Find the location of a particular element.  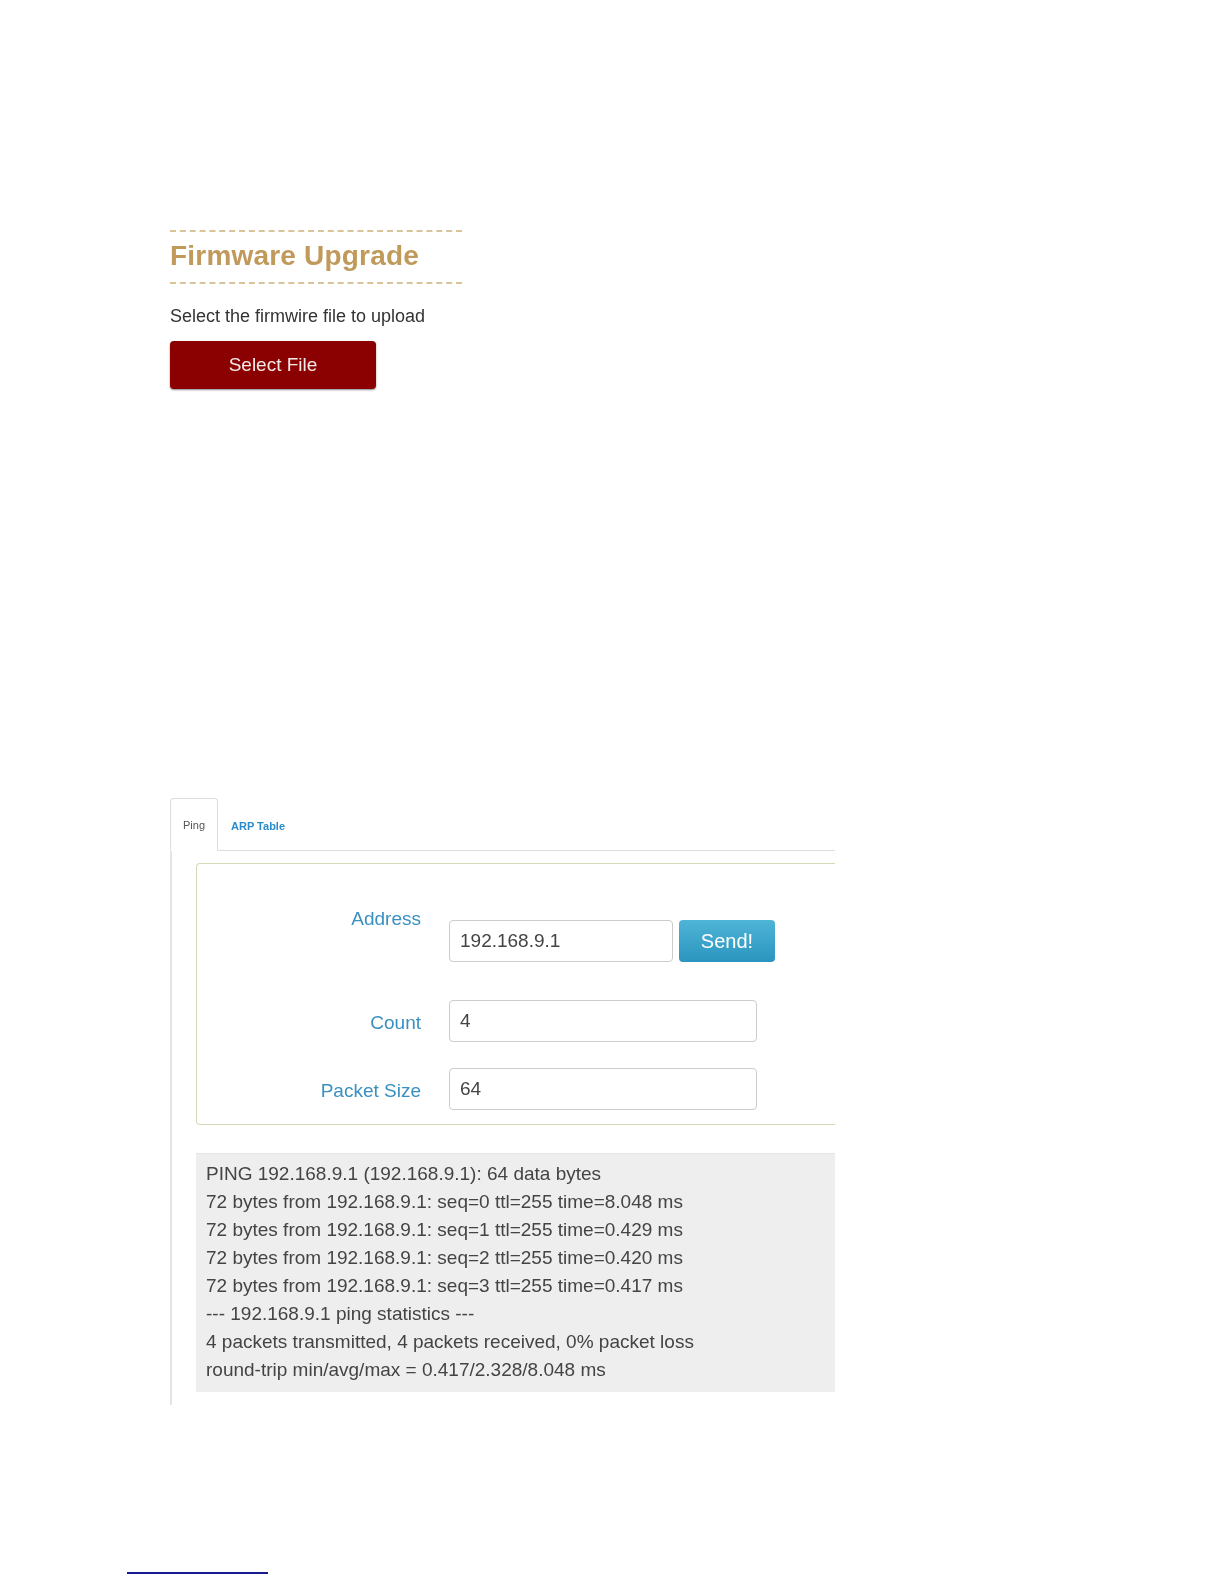

field-label: Packet Size is located at coordinates (370, 1090).